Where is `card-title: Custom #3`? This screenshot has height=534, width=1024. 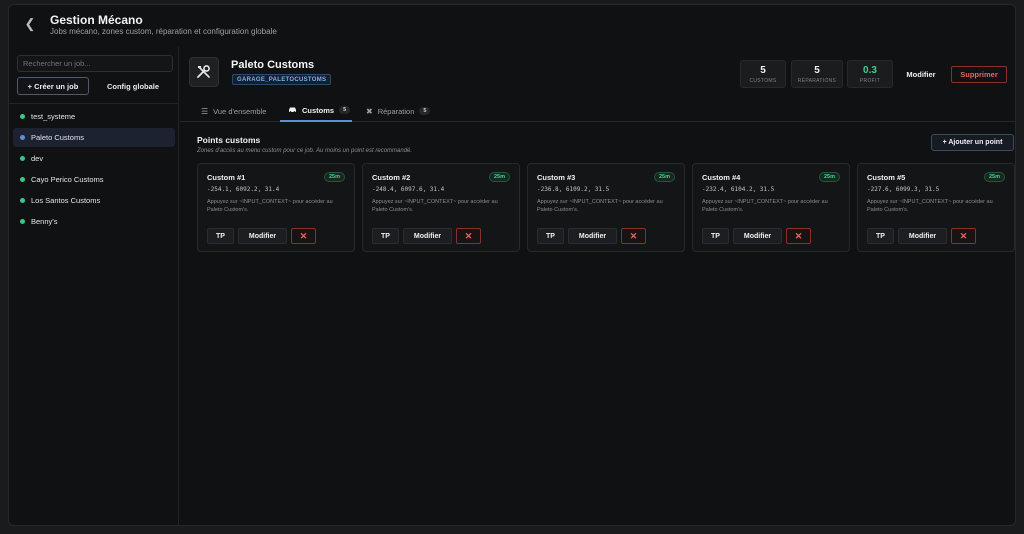
card-title: Custom #3 is located at coordinates (556, 177).